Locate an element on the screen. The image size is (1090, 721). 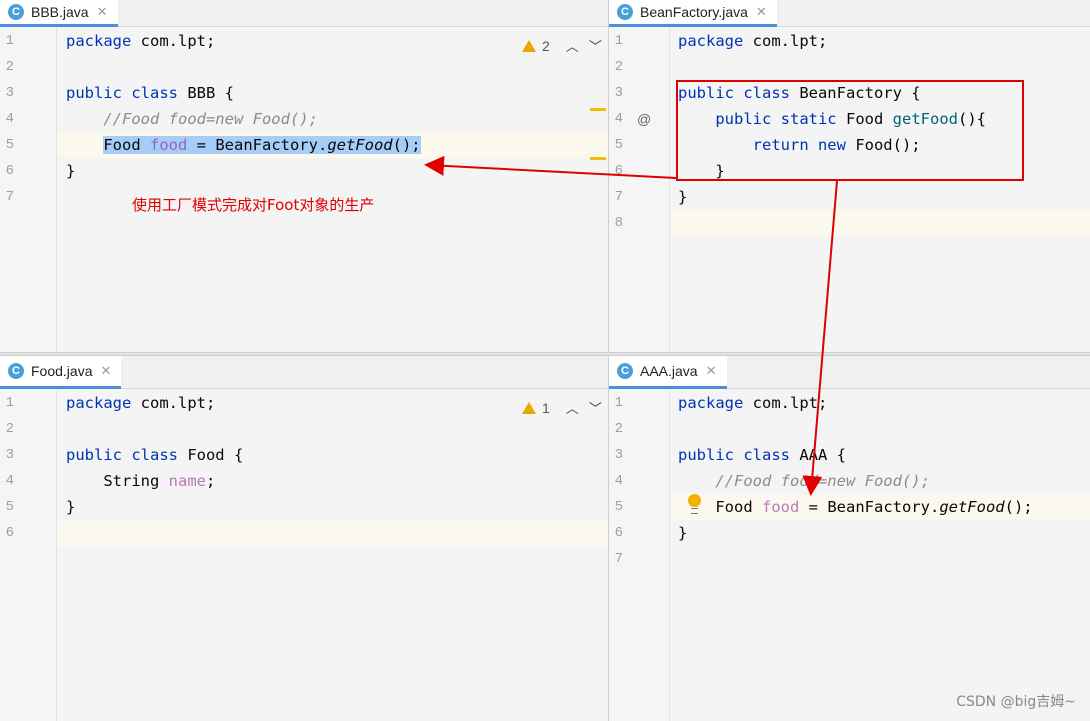
line-number: 8 is located at coordinates (618, 223).